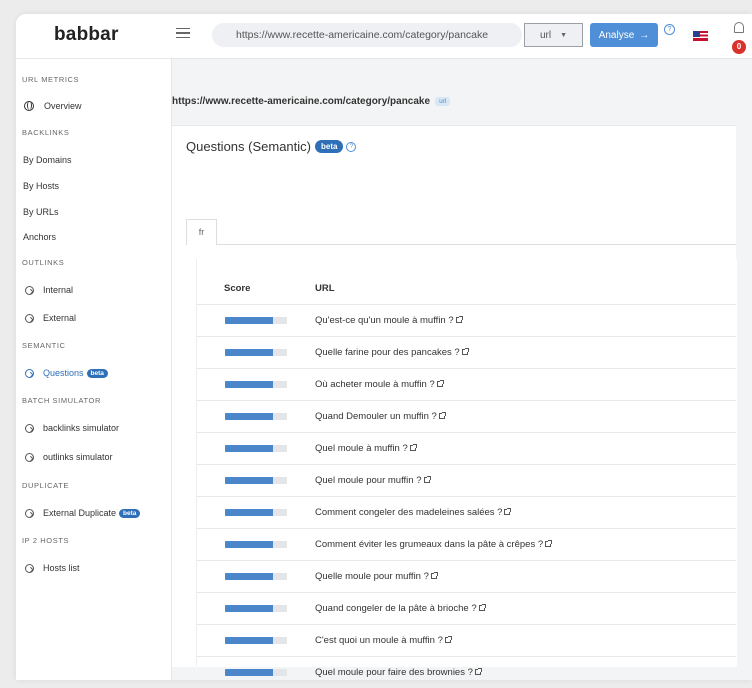 The width and height of the screenshot is (752, 688). I want to click on sidebar-item-label: By Domains, so click(47, 160).